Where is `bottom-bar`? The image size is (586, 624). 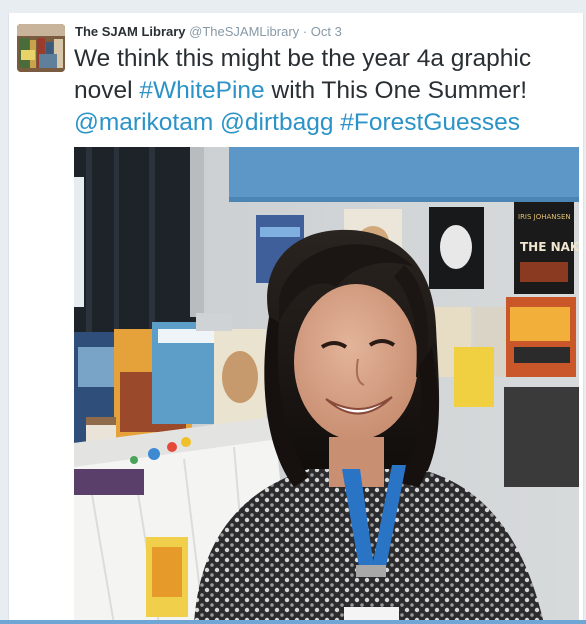
bottom-bar is located at coordinates (293, 622).